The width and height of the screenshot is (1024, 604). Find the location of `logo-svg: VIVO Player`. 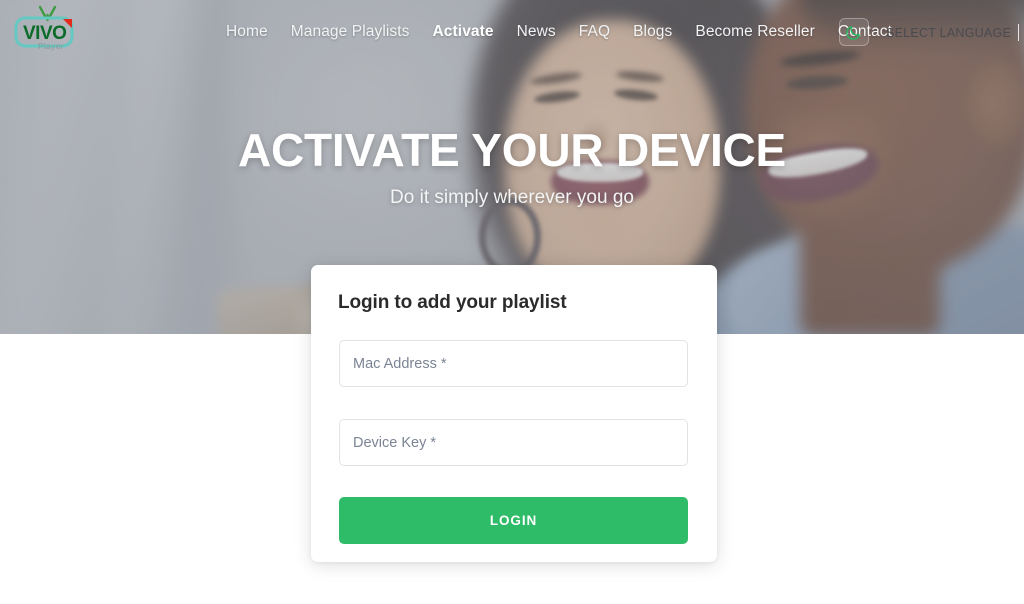

logo-svg: VIVO Player is located at coordinates (44, 28).